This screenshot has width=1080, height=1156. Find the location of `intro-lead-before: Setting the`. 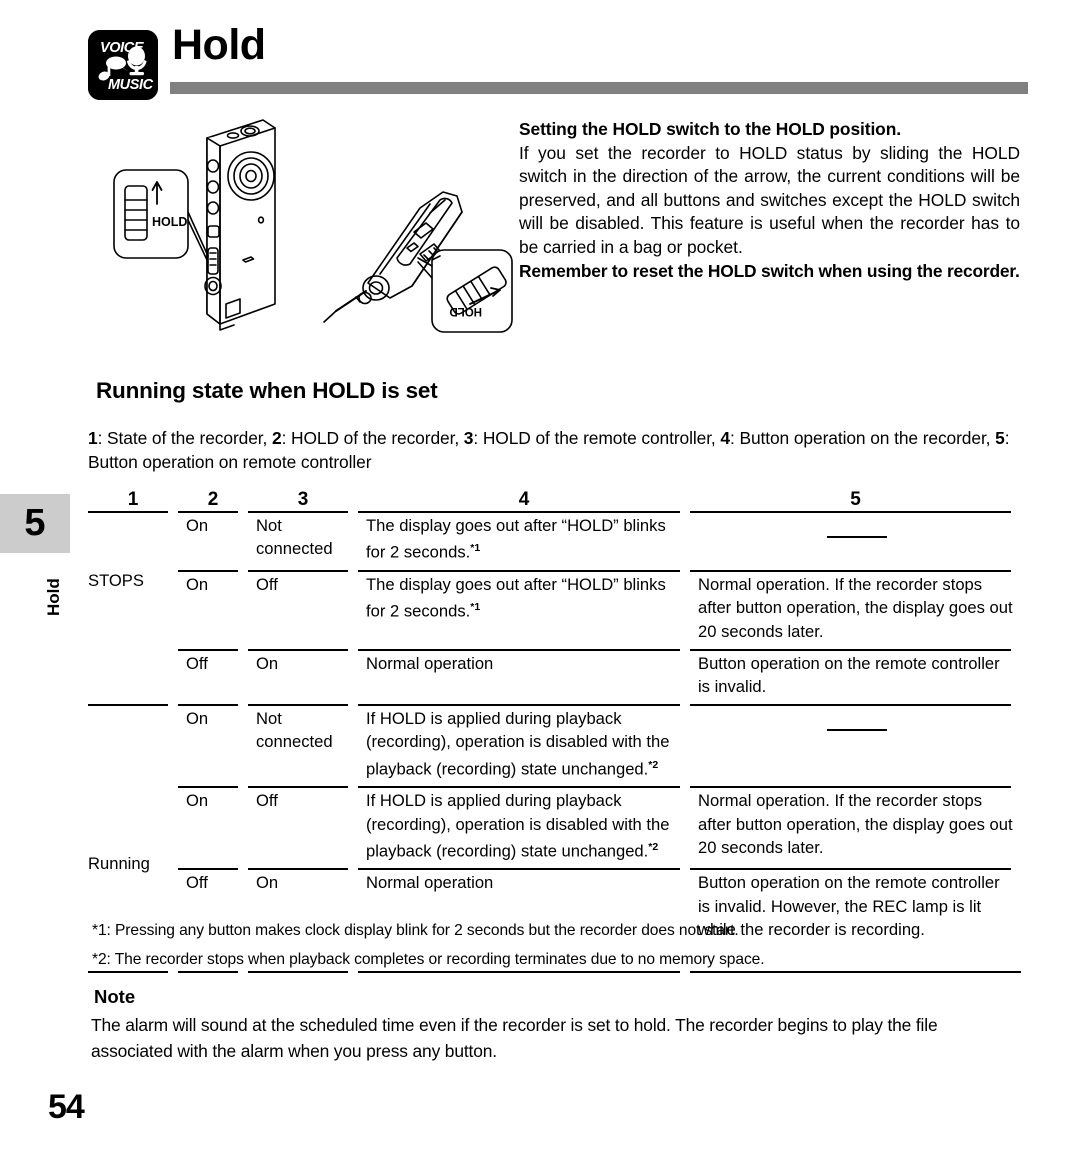

intro-lead-before: Setting the is located at coordinates (566, 129).